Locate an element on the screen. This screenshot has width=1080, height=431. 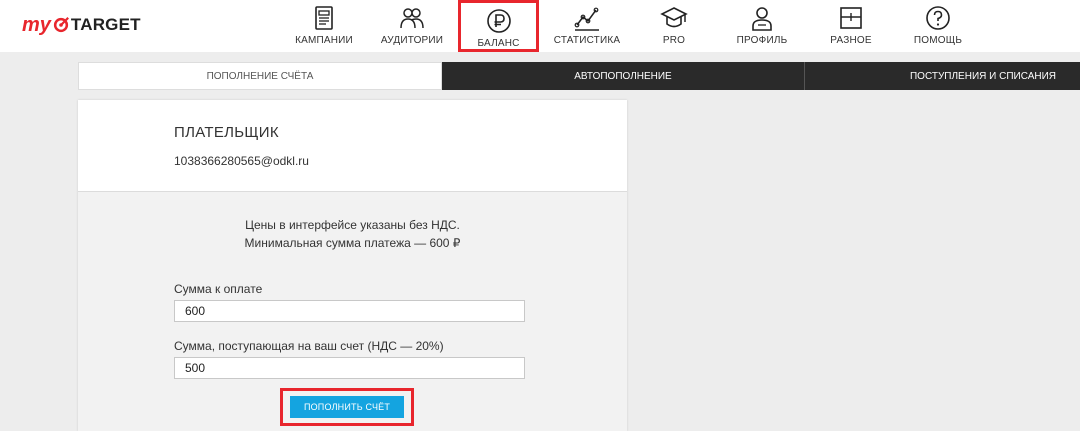
vat-note-line: Цены в интерфейсе указаны без НДС. is located at coordinates (352, 225).